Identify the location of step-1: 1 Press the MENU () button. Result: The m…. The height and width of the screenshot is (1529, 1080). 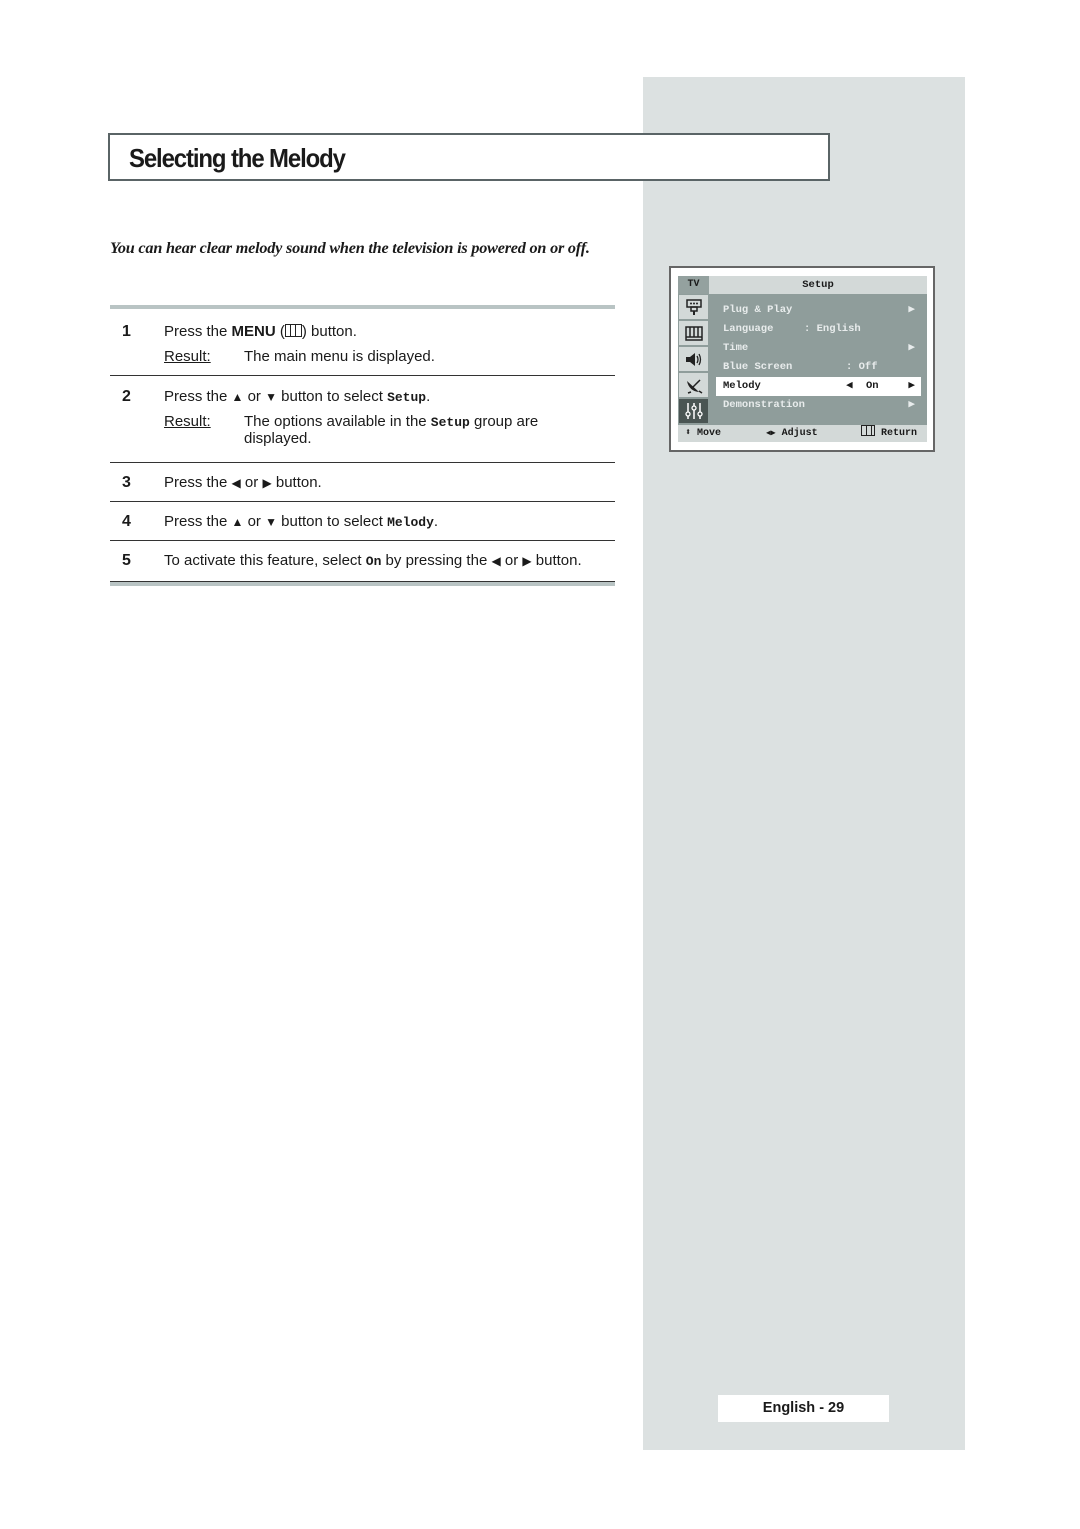
(362, 342).